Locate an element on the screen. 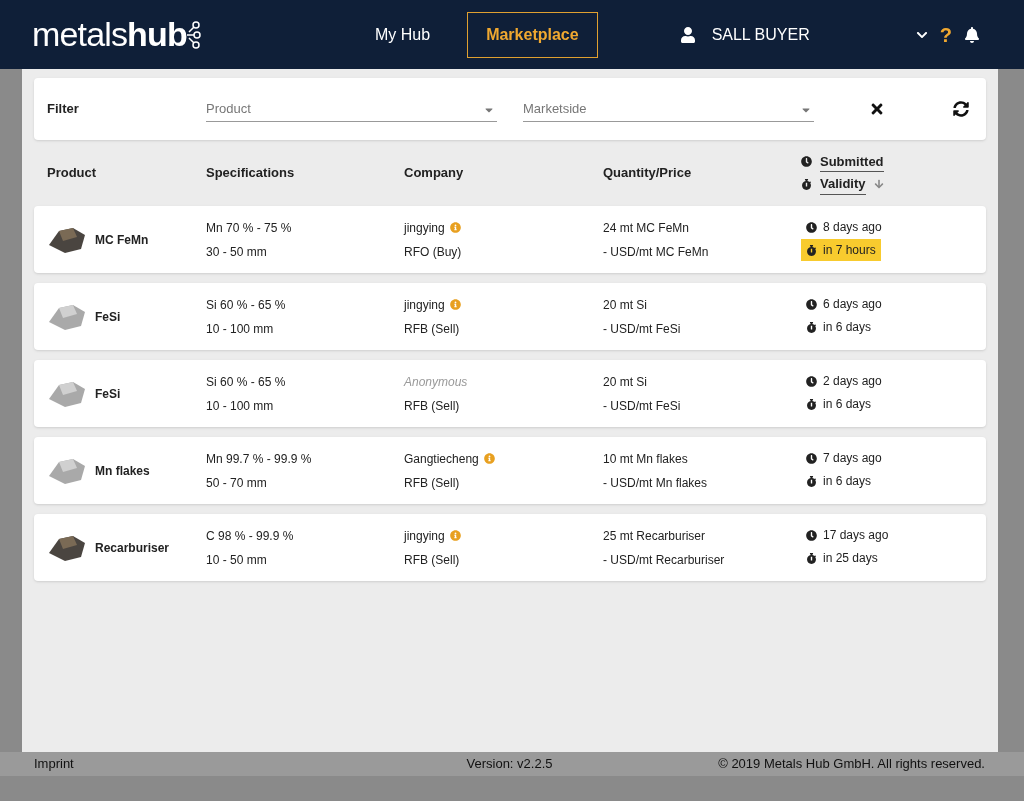 The image size is (1024, 801). submitted-time: 17 days ago is located at coordinates (856, 535).